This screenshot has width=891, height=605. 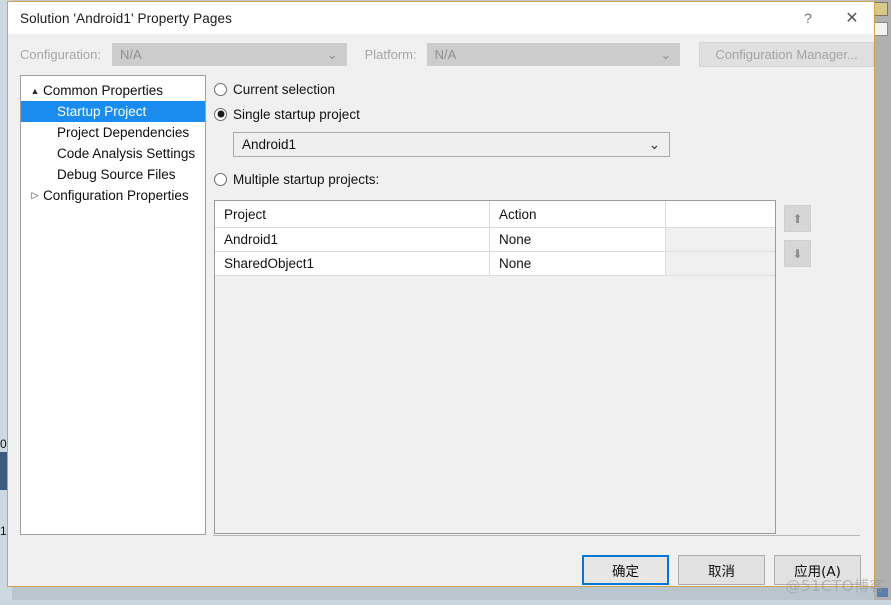 I want to click on dialog-button-row: 确定 取消 应用(A), so click(x=721, y=570).